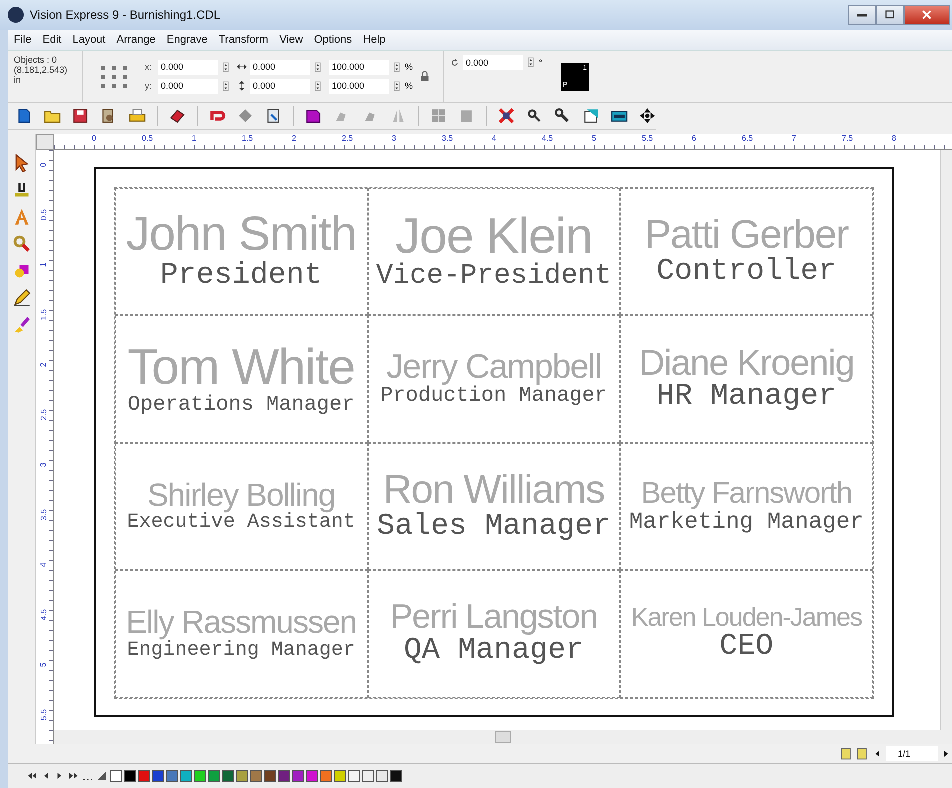 This screenshot has height=788, width=952. I want to click on badge-job-title: Executive Assistant, so click(241, 523).